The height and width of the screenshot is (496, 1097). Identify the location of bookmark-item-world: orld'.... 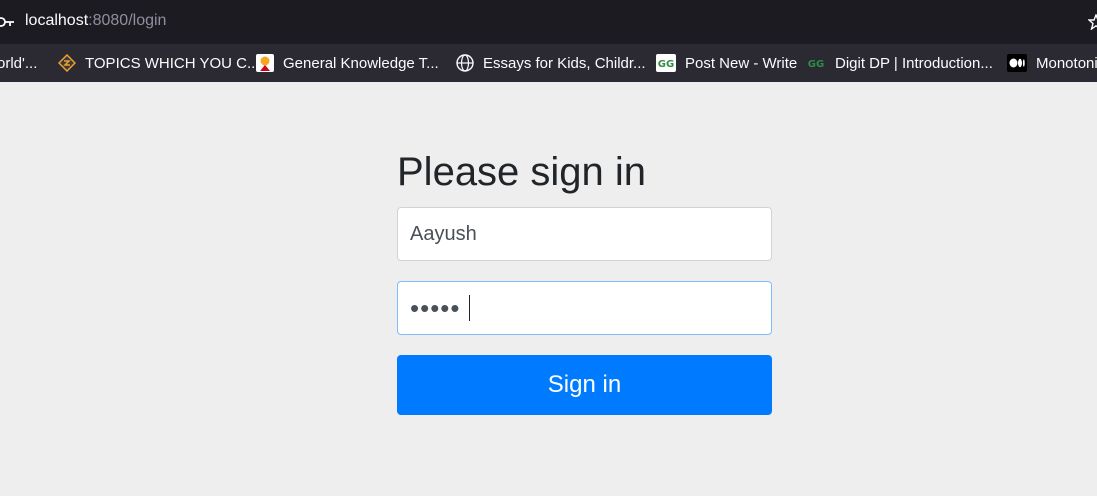
(18, 63).